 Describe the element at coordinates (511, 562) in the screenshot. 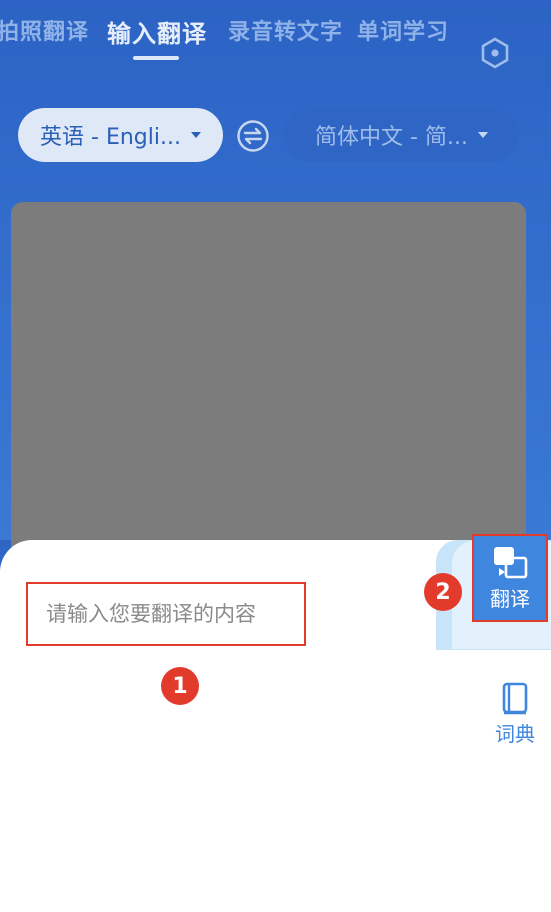

I see `translate-icon` at that location.